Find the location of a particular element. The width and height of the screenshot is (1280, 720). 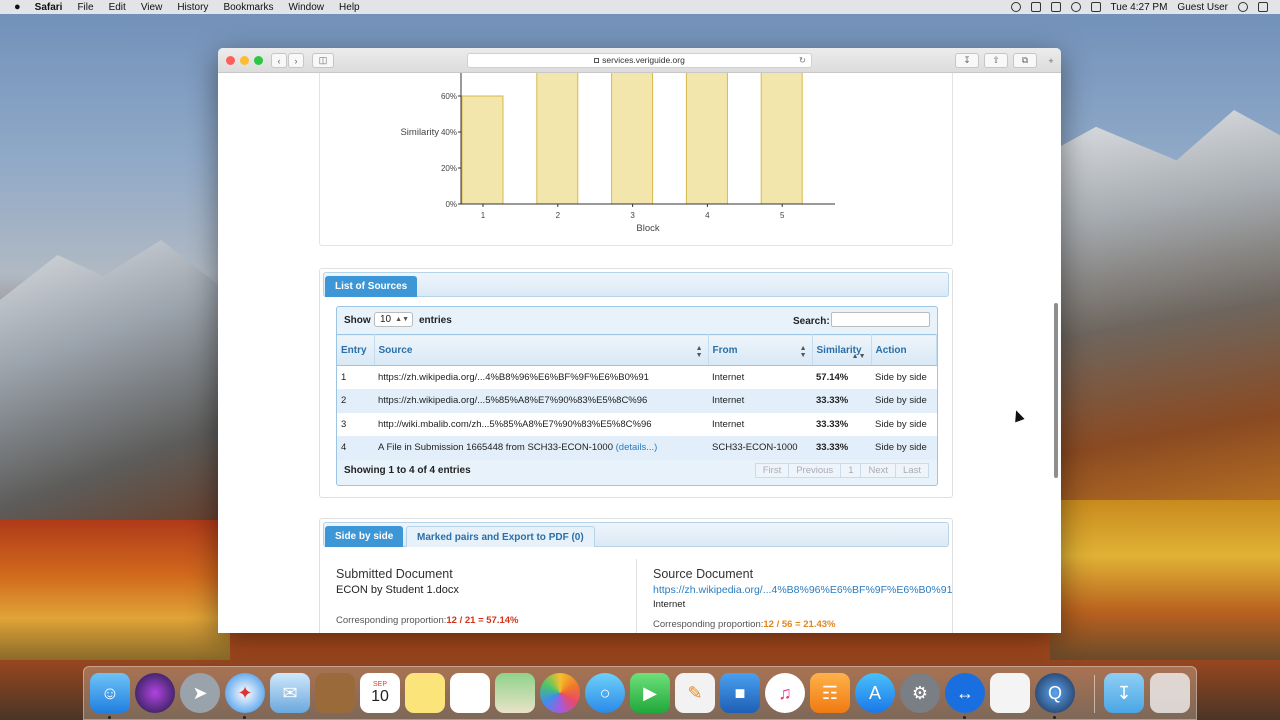

cell-entry: 4 is located at coordinates (355, 448).